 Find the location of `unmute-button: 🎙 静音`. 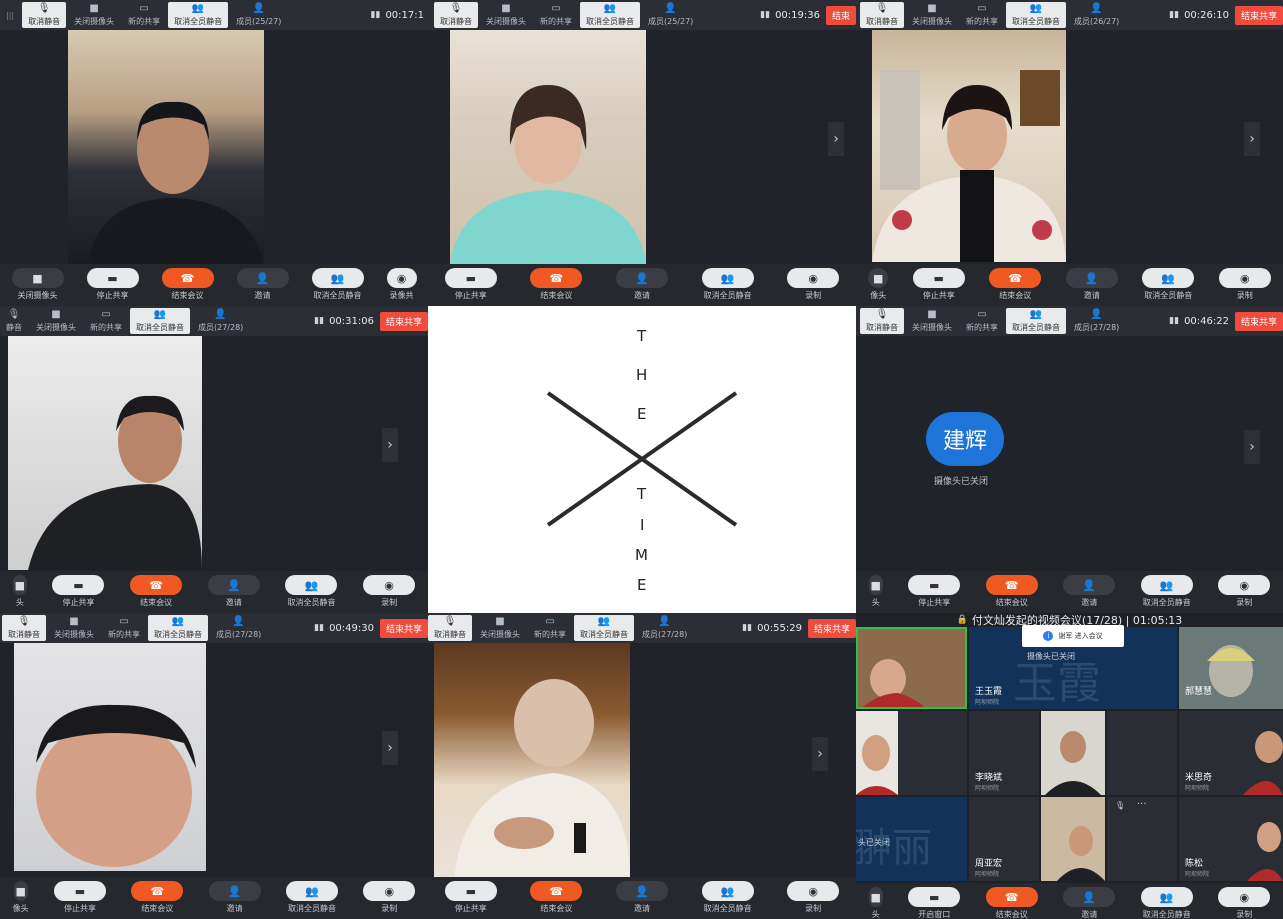

unmute-button: 🎙 静音 is located at coordinates (14, 321).